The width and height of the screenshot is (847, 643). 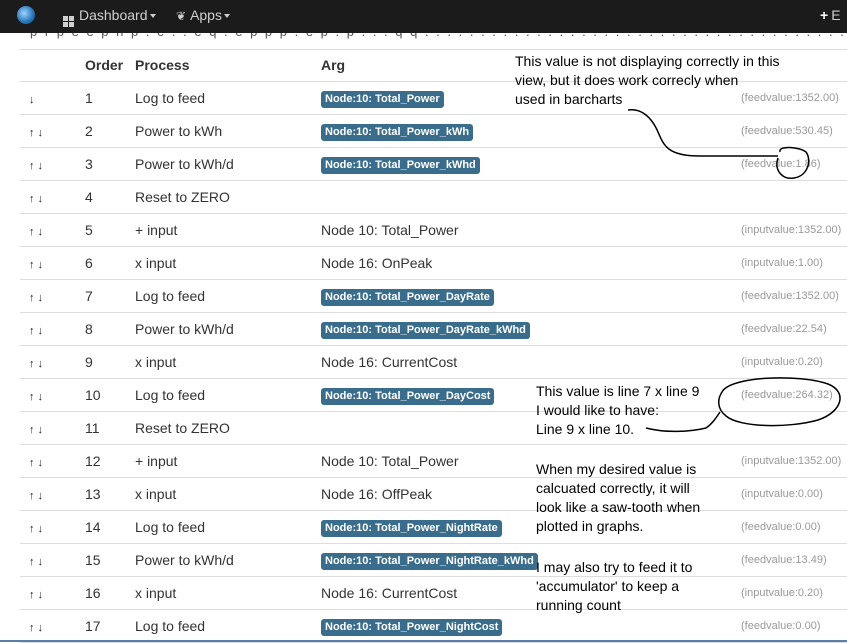 What do you see at coordinates (618, 507) in the screenshot?
I see `annotation-line: look like a saw-tooth when` at bounding box center [618, 507].